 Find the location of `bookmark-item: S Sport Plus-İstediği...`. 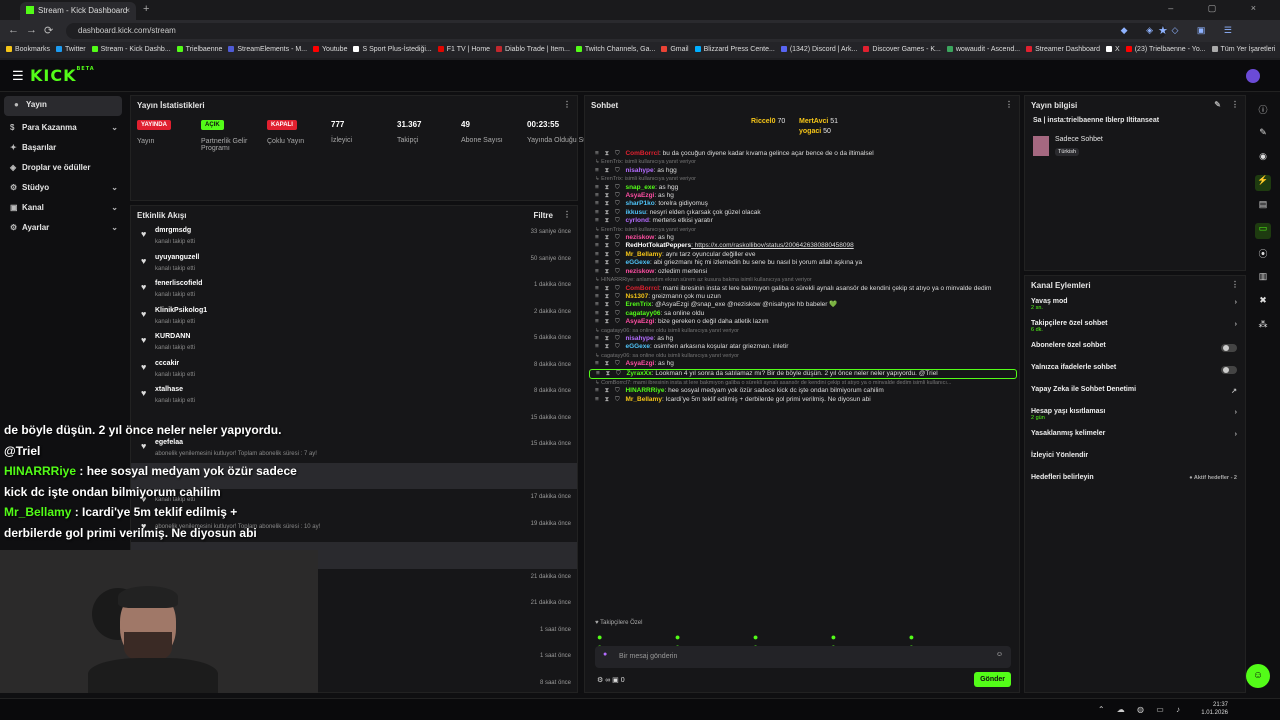

bookmark-item: S Sport Plus-İstediği... is located at coordinates (392, 49).